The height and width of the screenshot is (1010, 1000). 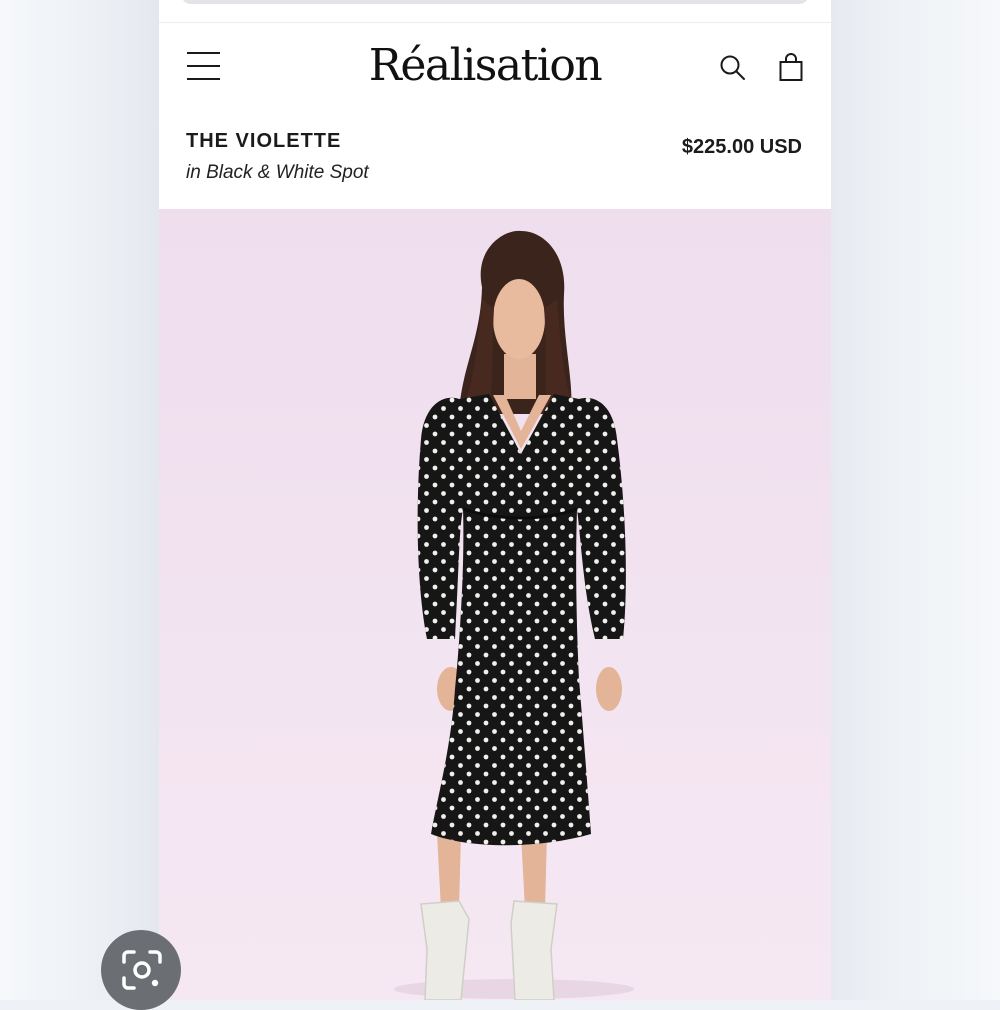 What do you see at coordinates (495, 22) in the screenshot?
I see `divider` at bounding box center [495, 22].